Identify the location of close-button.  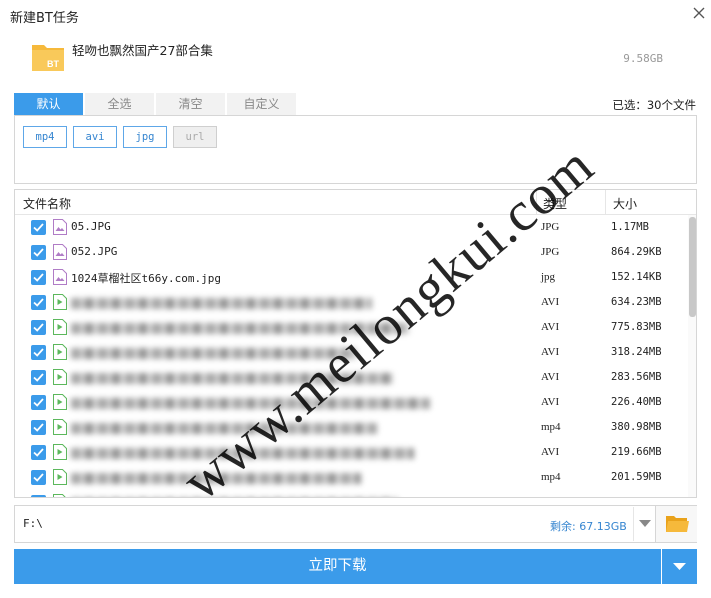
(699, 13).